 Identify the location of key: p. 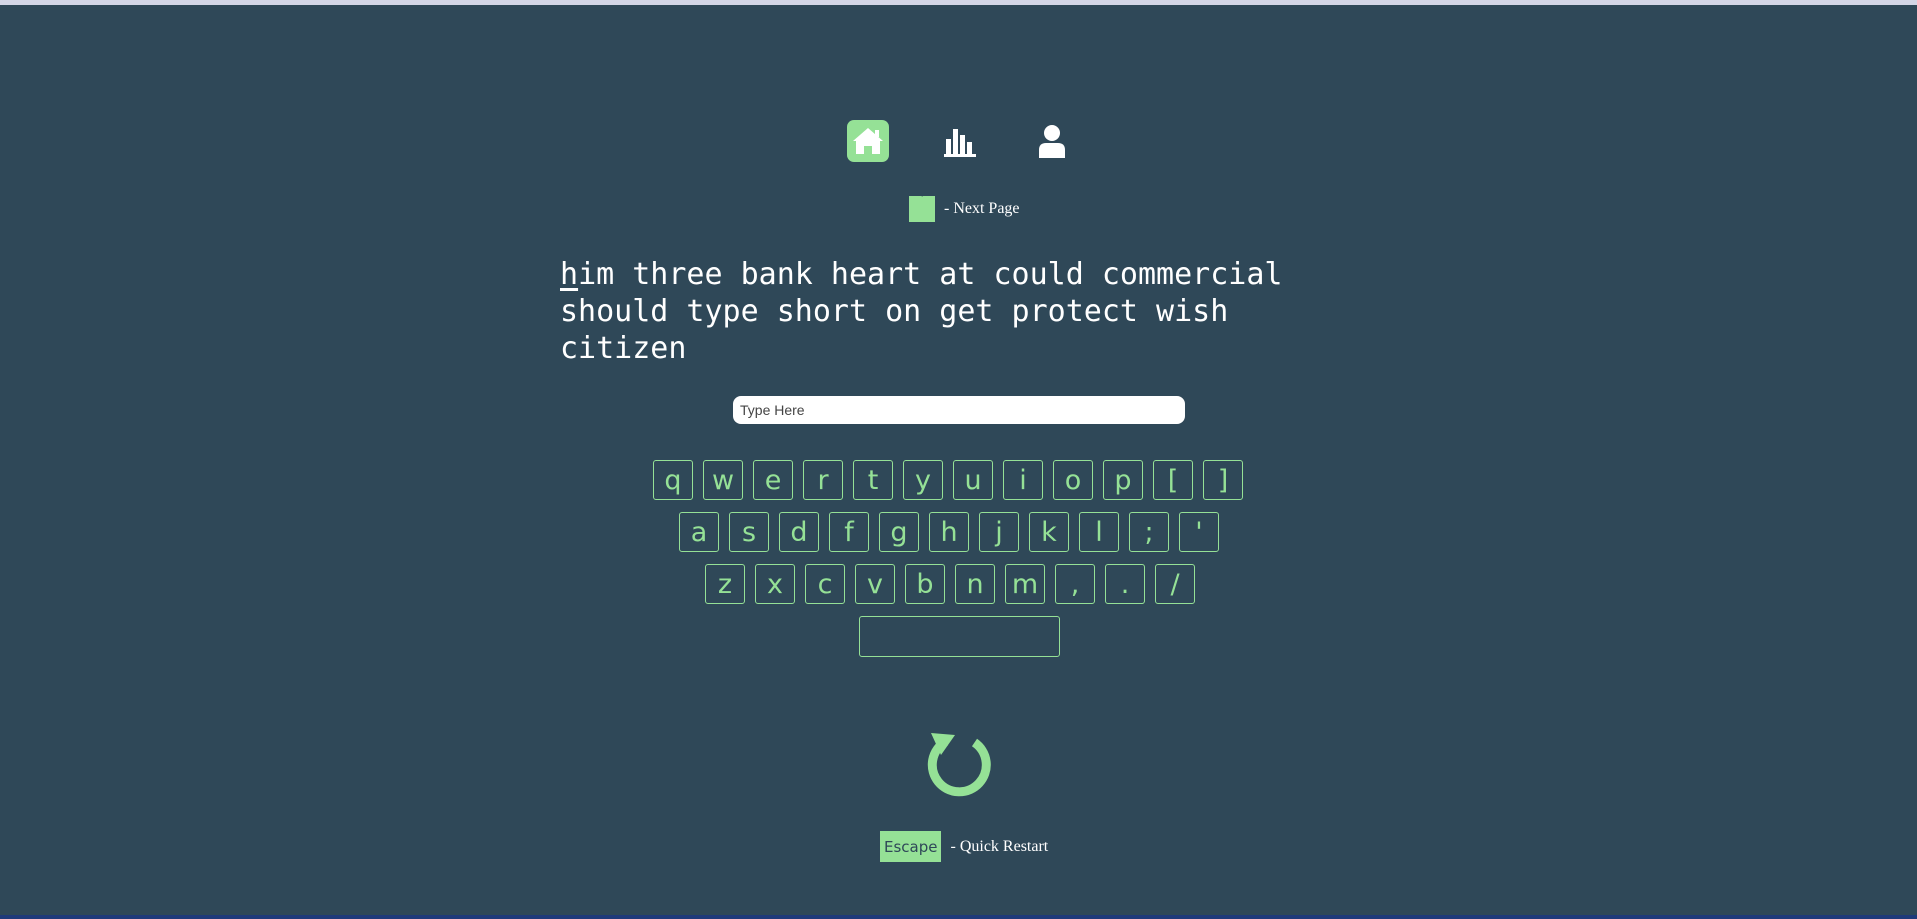
(1123, 480).